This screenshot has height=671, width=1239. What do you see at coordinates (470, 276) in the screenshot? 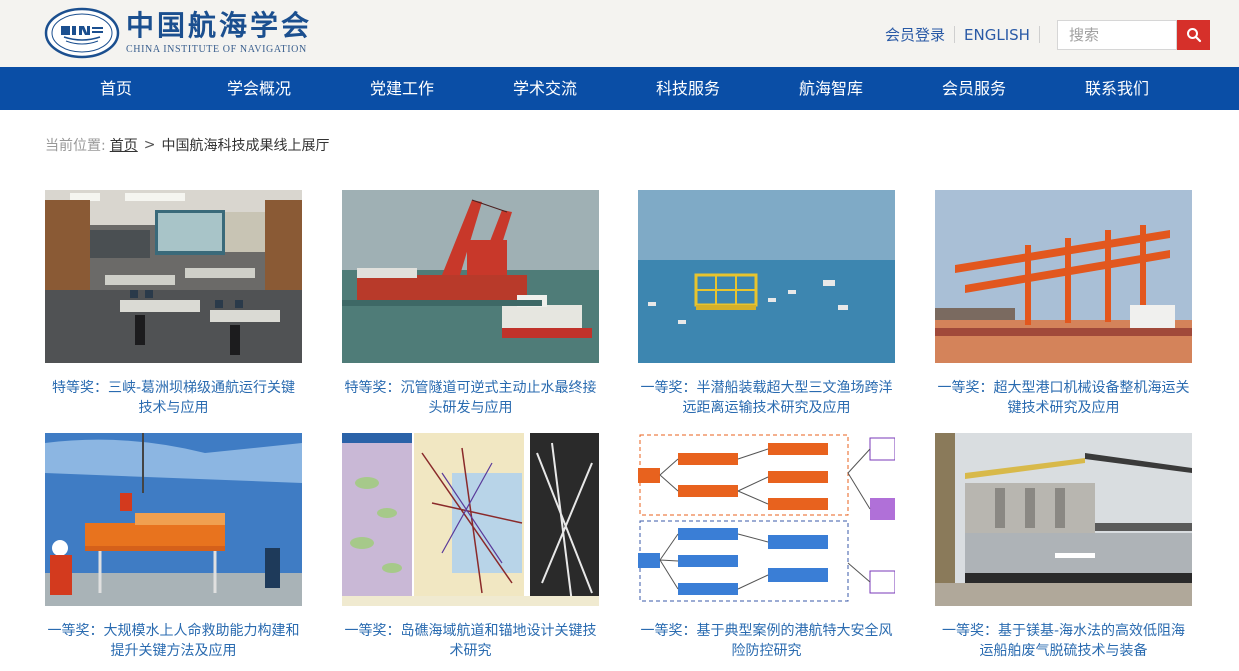
I see `crane-vessel-photo` at bounding box center [470, 276].